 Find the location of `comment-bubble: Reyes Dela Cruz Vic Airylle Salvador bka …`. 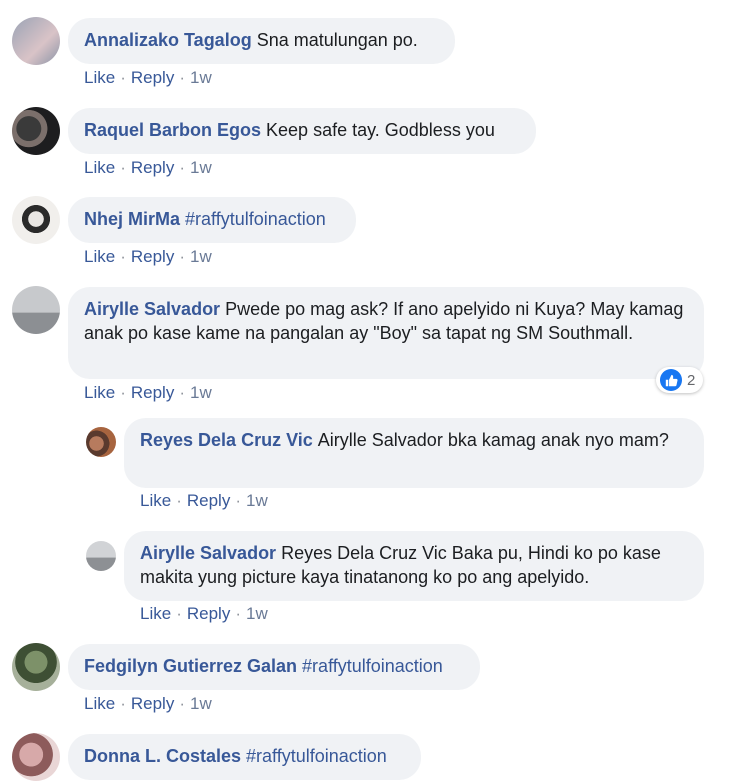

comment-bubble: Reyes Dela Cruz Vic Airylle Salvador bka … is located at coordinates (414, 453).